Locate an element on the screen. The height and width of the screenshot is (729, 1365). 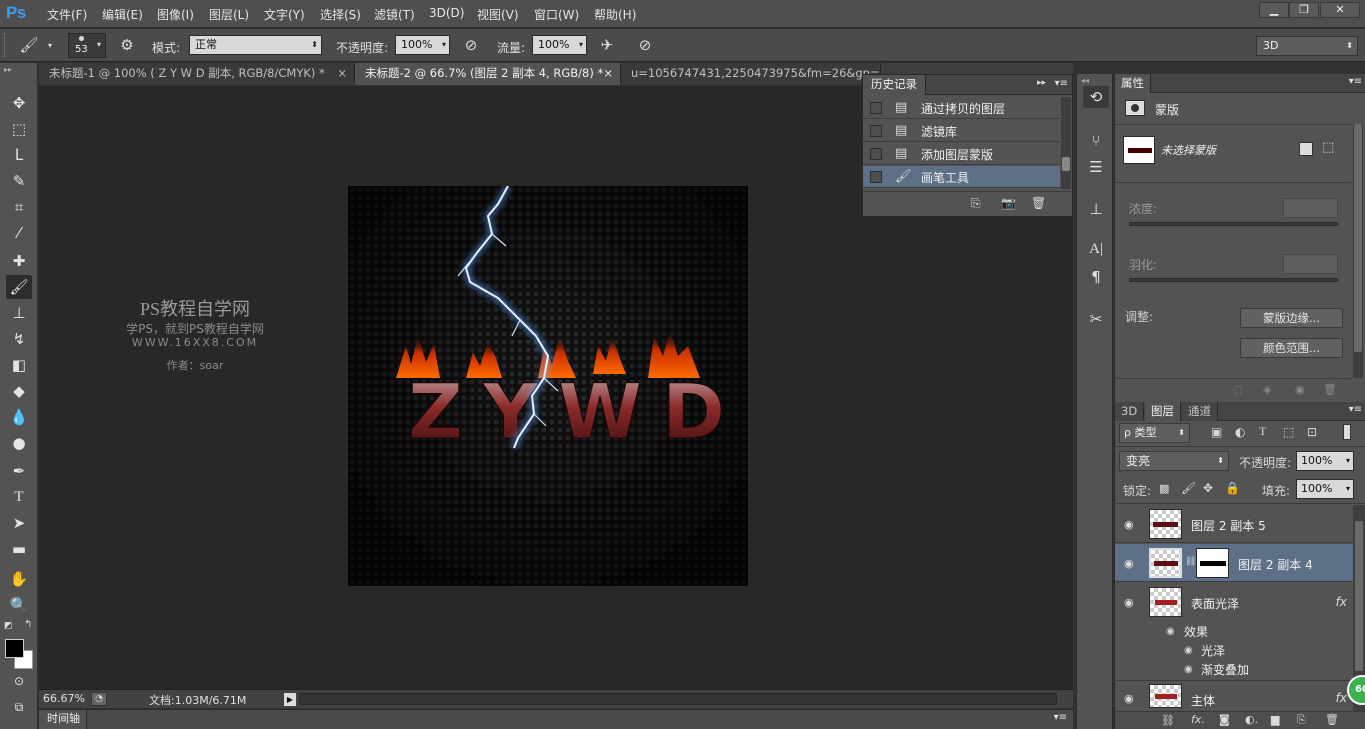
airbrush-icon: ✈ is located at coordinates (607, 45).